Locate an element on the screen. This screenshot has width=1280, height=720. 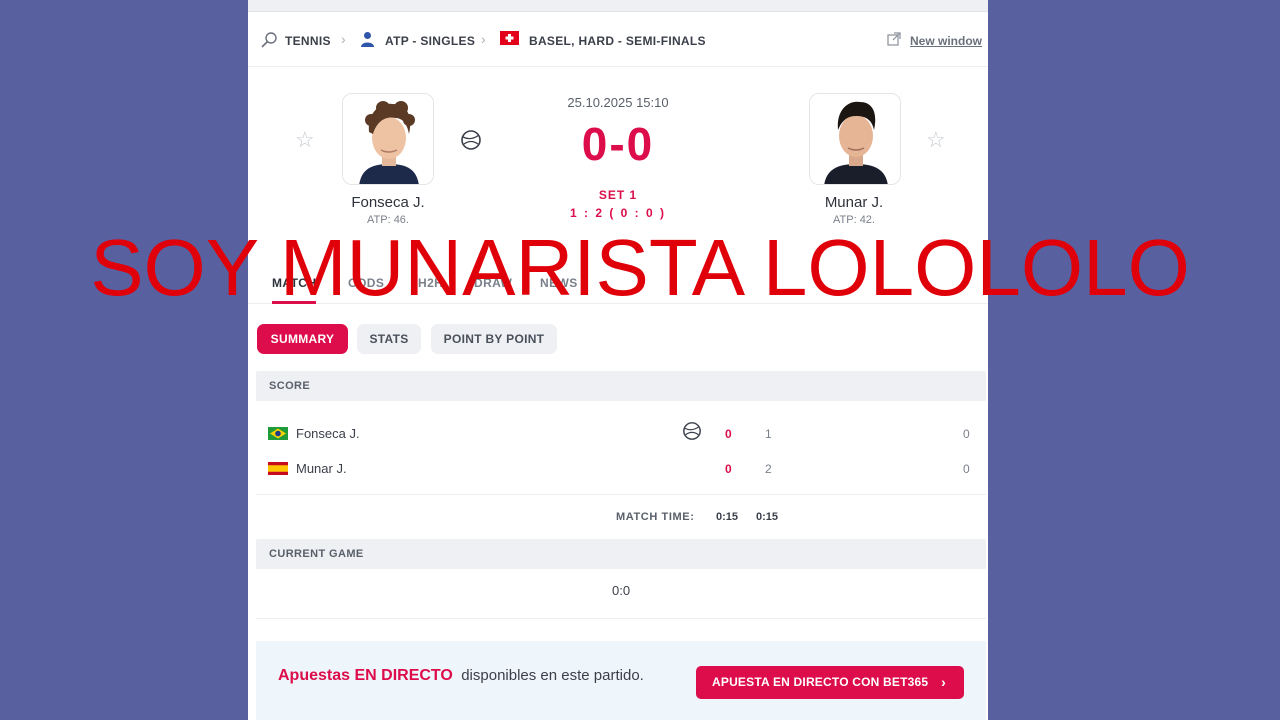
overlay-caption: SOY MUNARISTA LOLOLOLO is located at coordinates (640, 267).